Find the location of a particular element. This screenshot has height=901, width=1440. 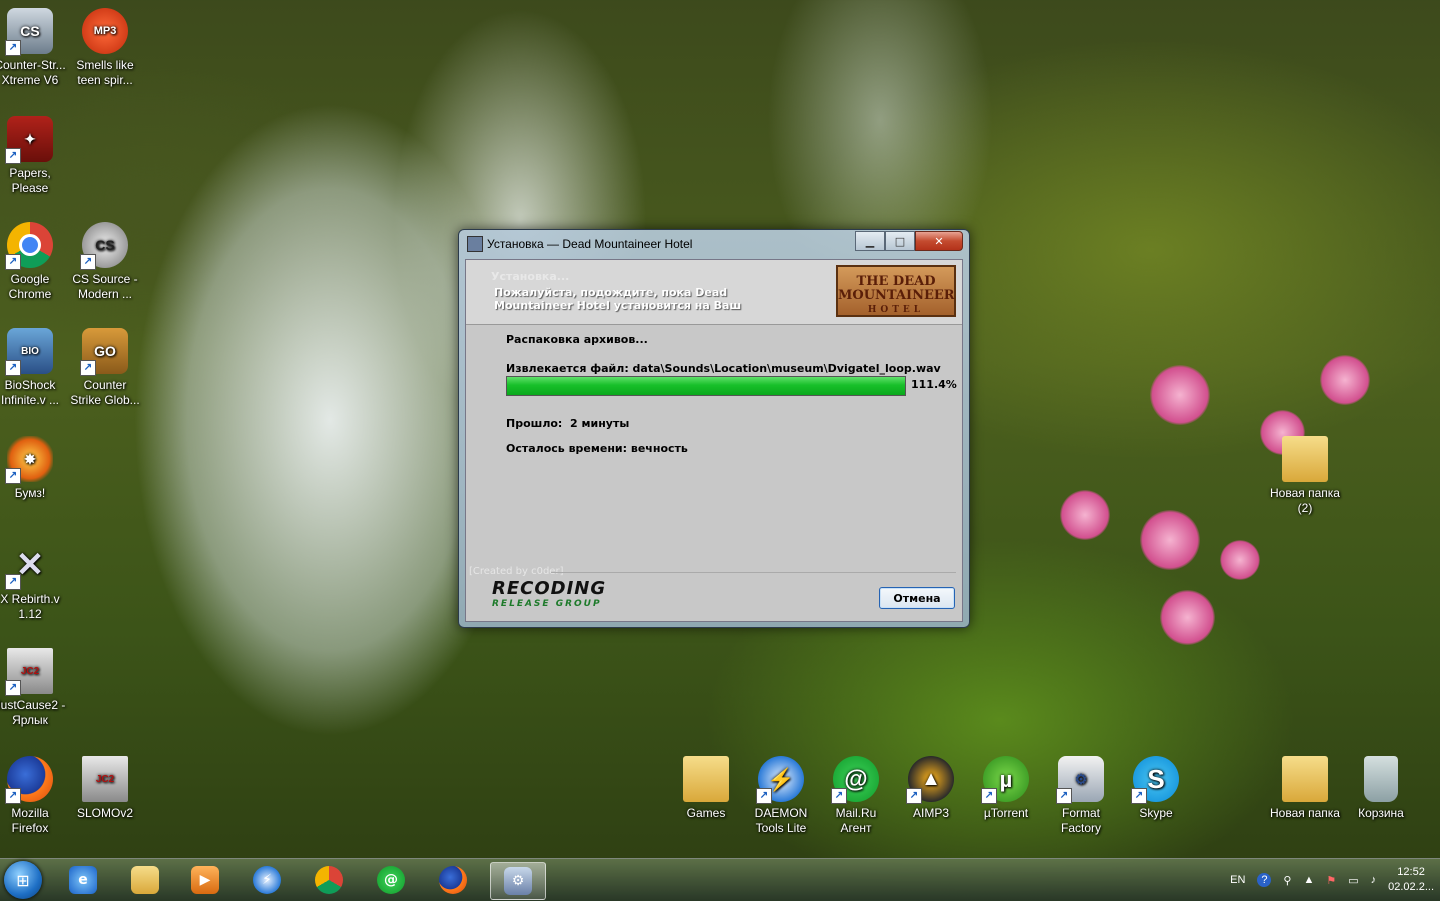

desktop-icon-label: Бумз! is located at coordinates (30, 493).